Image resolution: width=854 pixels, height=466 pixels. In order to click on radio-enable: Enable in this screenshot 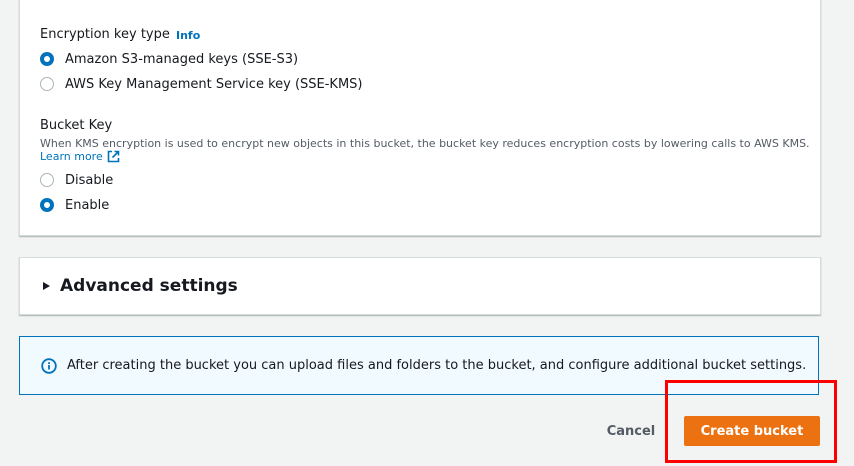, I will do `click(74, 205)`.